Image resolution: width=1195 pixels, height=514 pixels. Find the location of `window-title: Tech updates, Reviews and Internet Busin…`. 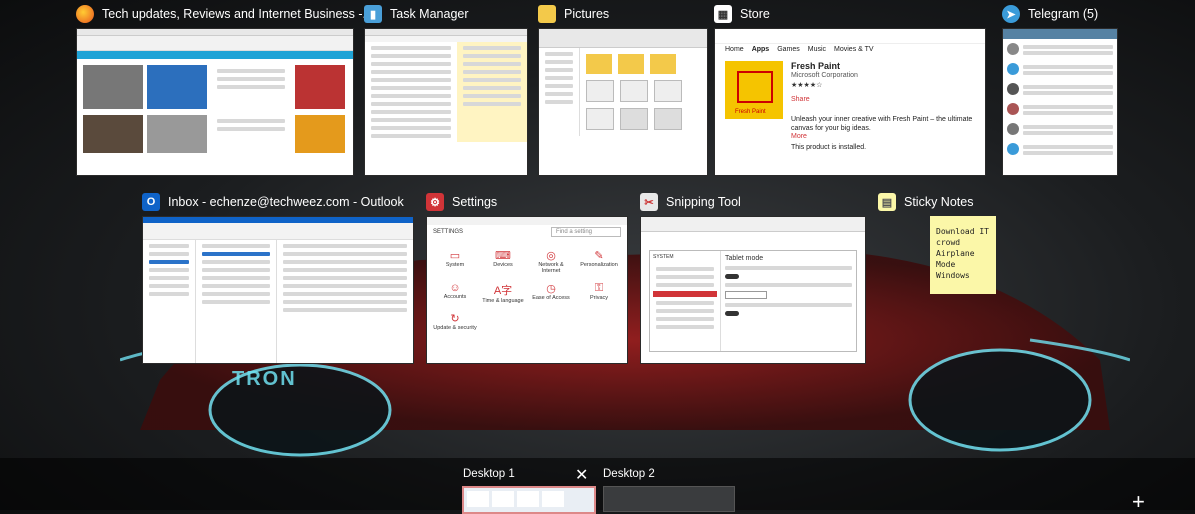

window-title: Tech updates, Reviews and Internet Busin… is located at coordinates (237, 14).